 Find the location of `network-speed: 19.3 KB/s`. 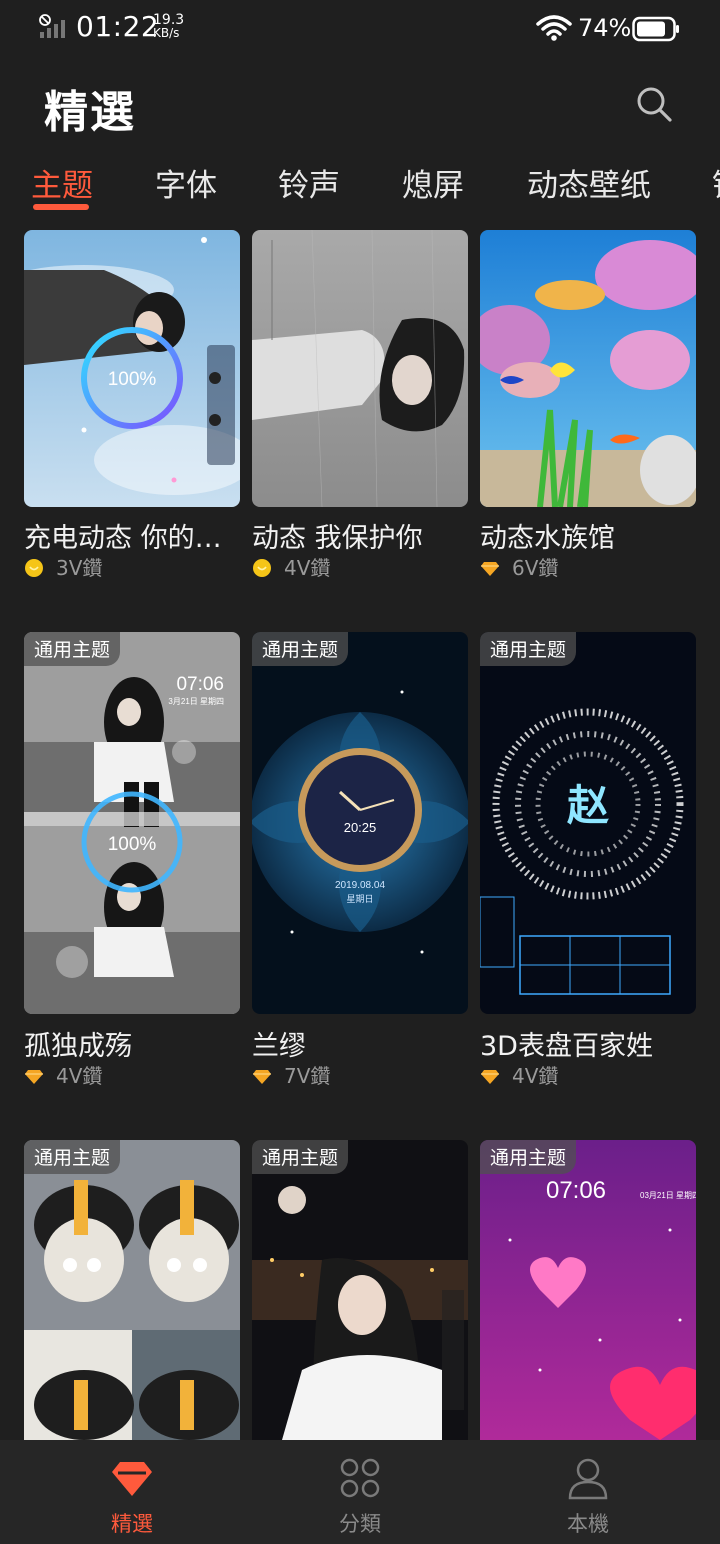

network-speed: 19.3 KB/s is located at coordinates (168, 26).